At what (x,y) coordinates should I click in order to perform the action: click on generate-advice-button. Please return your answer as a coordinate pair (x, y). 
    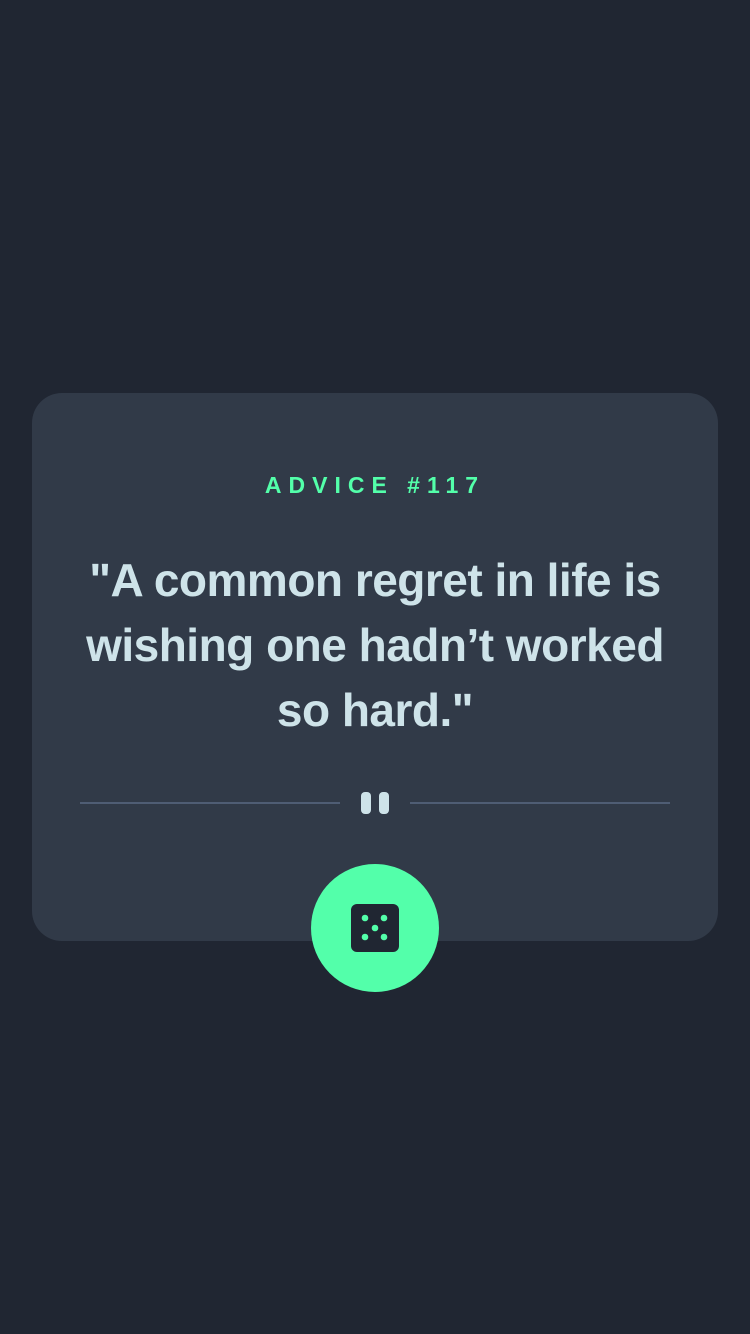
    Looking at the image, I should click on (375, 928).